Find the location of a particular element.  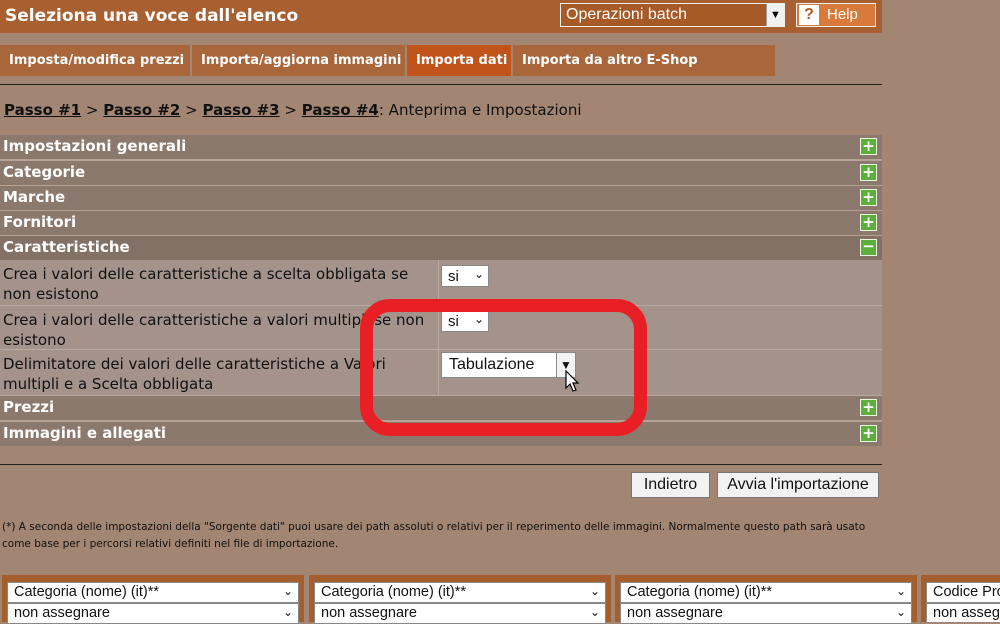

field-select: Codice Prodotto is located at coordinates (963, 592).